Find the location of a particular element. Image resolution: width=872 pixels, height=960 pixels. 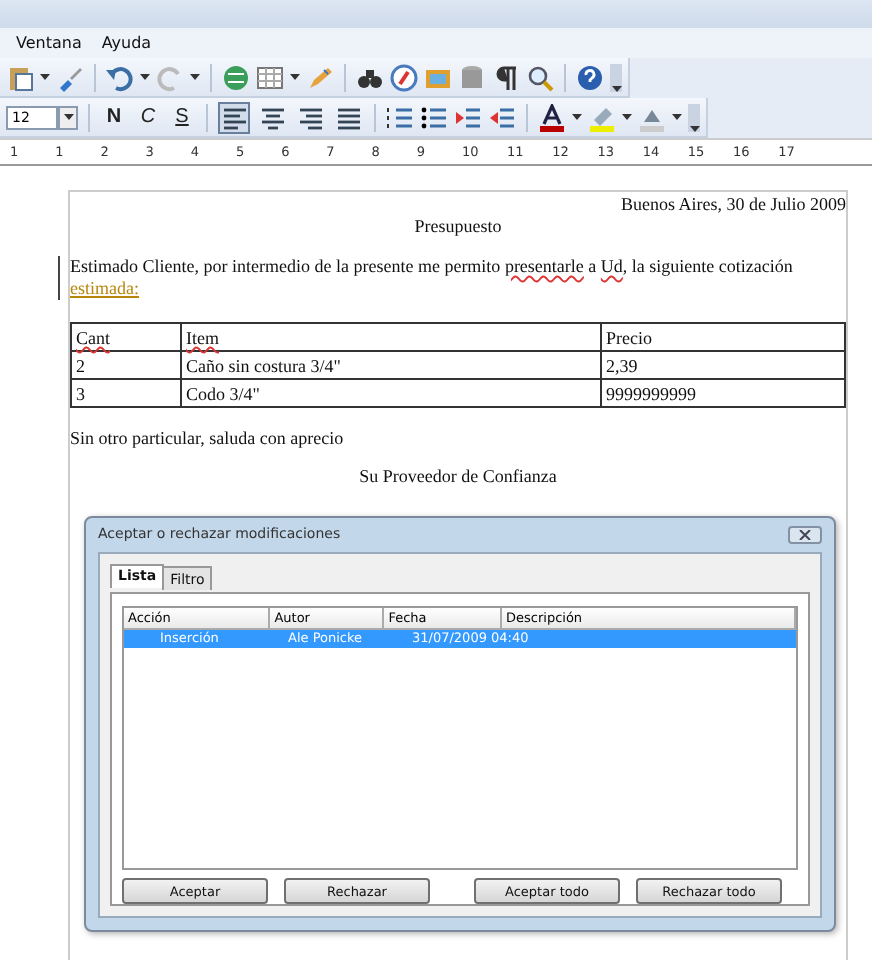

close-icon is located at coordinates (805, 534).